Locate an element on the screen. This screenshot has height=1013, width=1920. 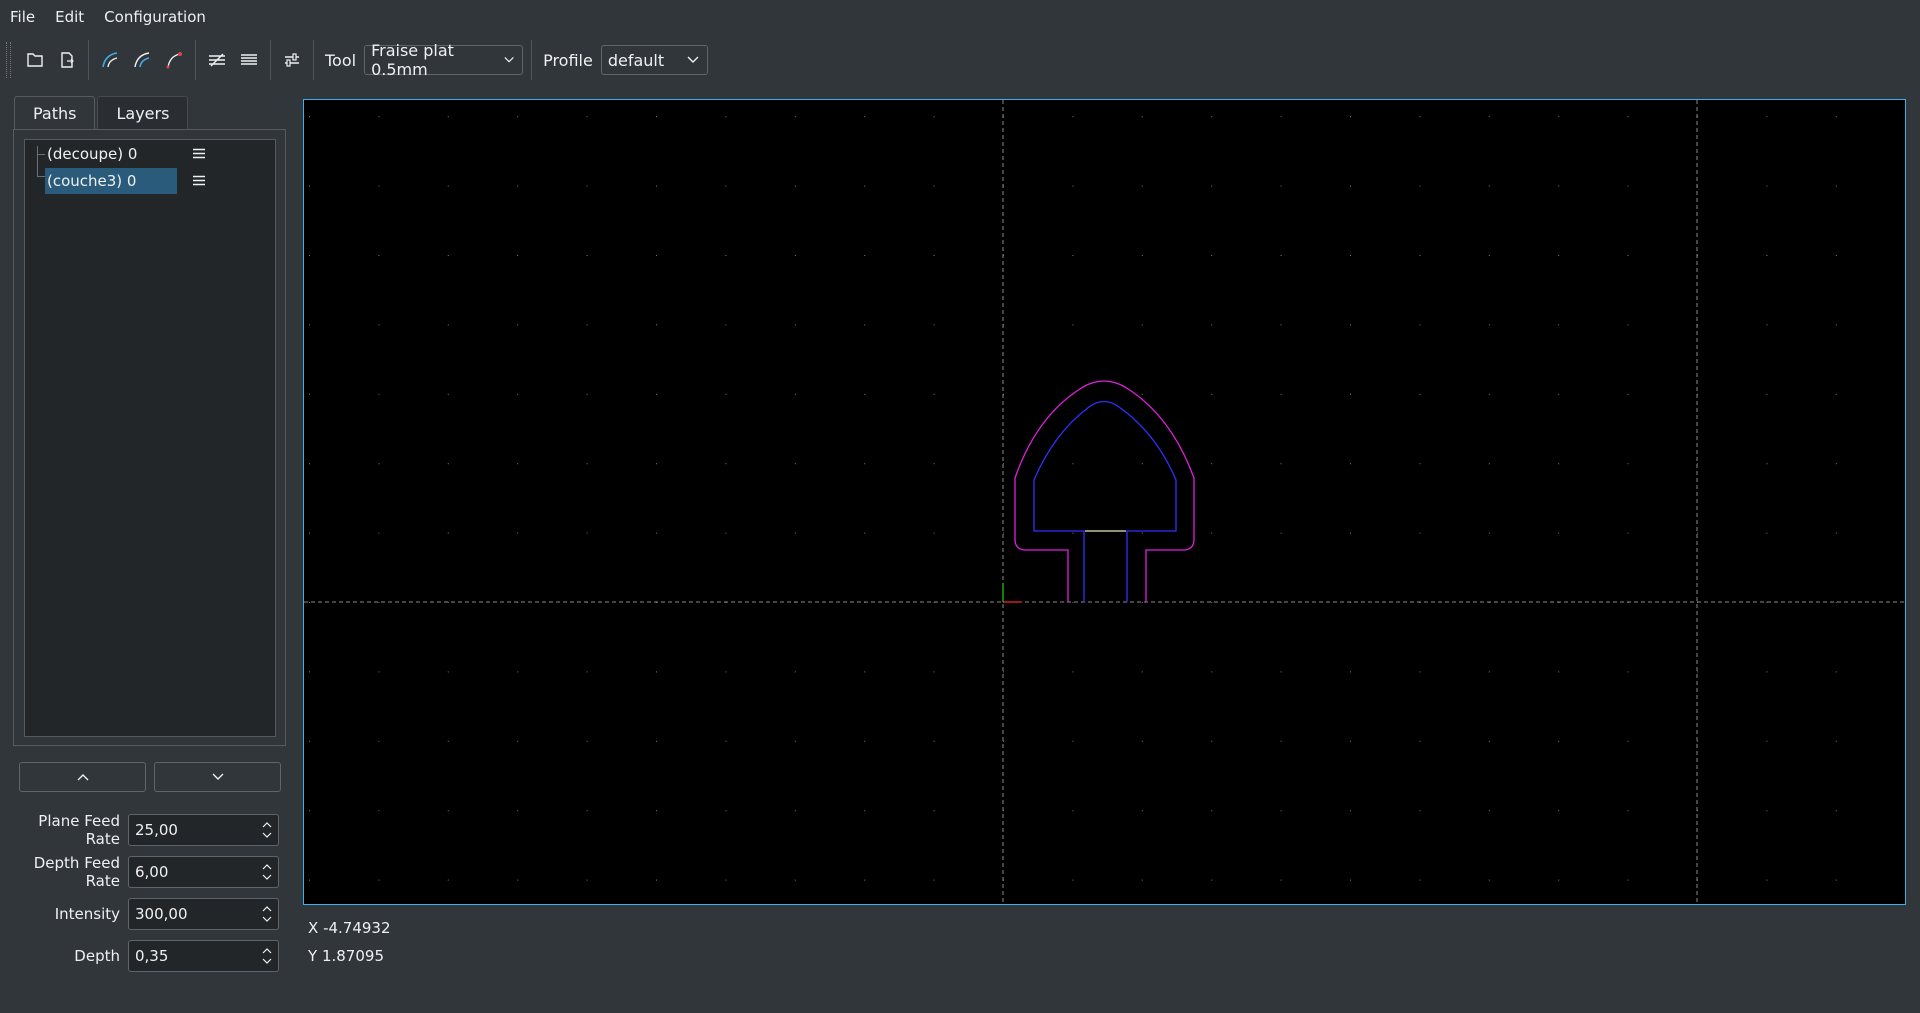
lines-button is located at coordinates (249, 60).